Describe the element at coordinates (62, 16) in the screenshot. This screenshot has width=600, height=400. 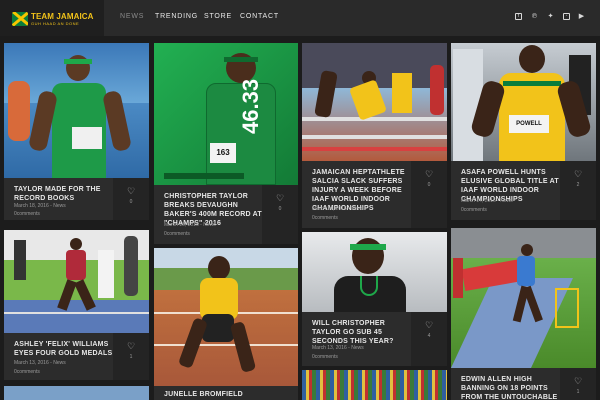
I see `brand-title: TEAM JAMAICA` at that location.